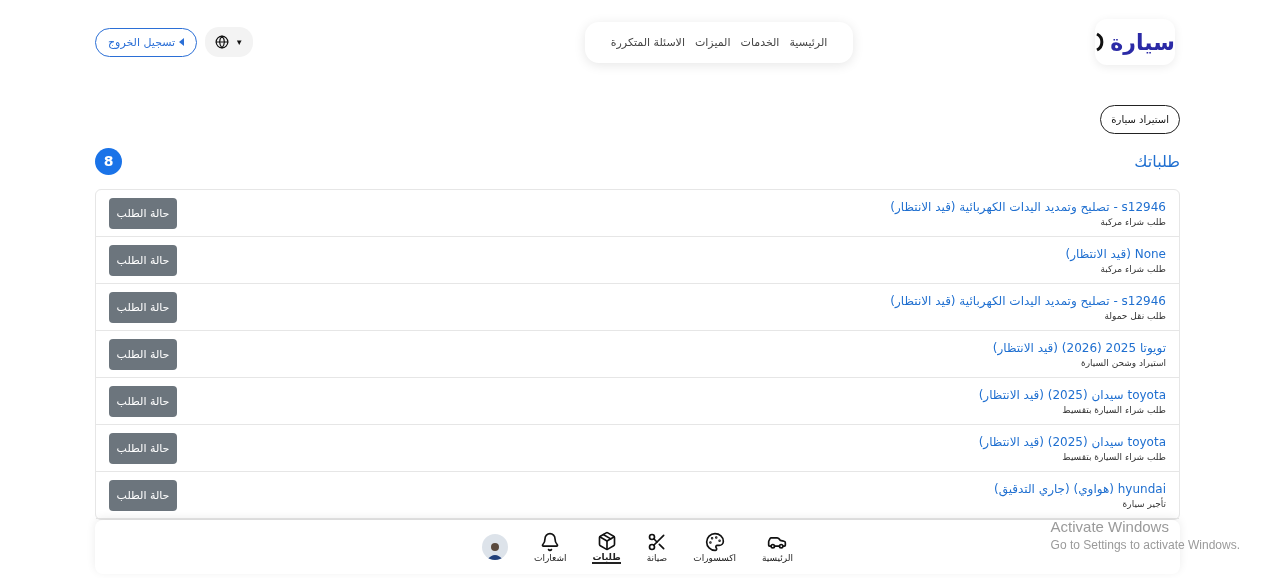 Image resolution: width=1280 pixels, height=578 pixels. Describe the element at coordinates (146, 42) in the screenshot. I see `logout-button: تسجيل الخروج` at that location.